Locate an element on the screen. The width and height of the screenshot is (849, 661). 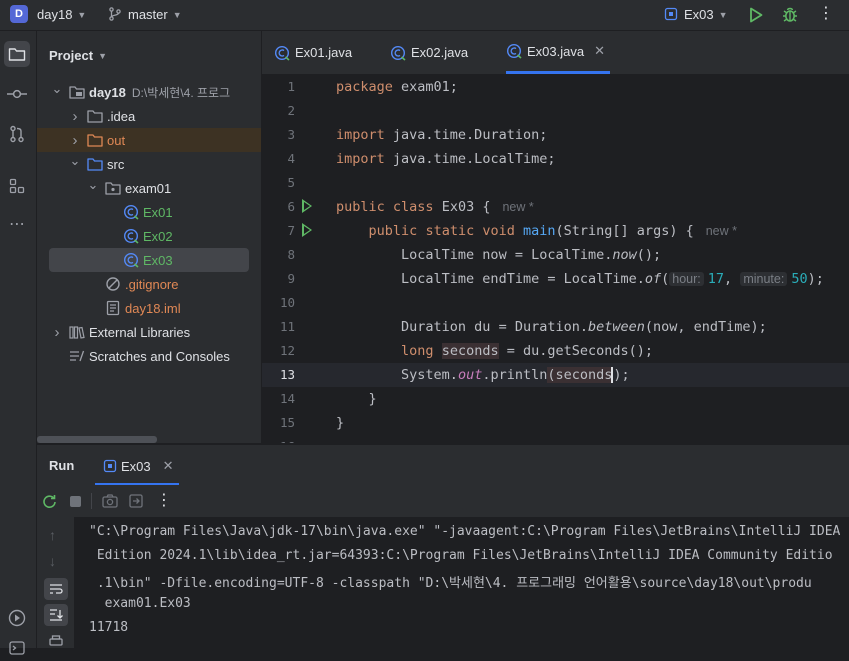
soft-wrap-toggle is located at coordinates (56, 589).